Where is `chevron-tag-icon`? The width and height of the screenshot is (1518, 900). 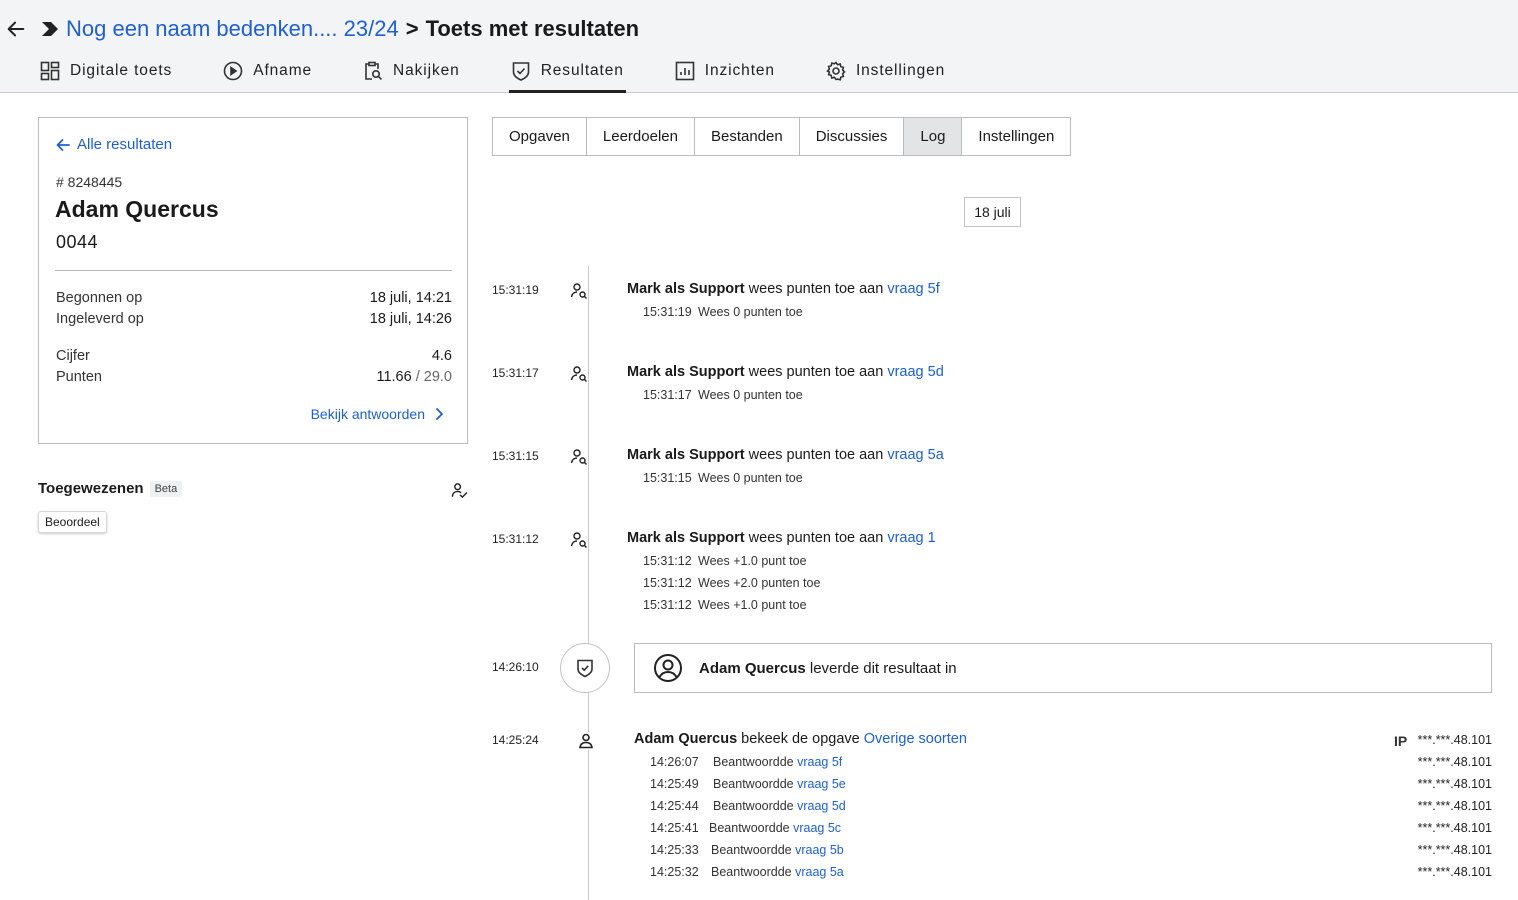 chevron-tag-icon is located at coordinates (50, 29).